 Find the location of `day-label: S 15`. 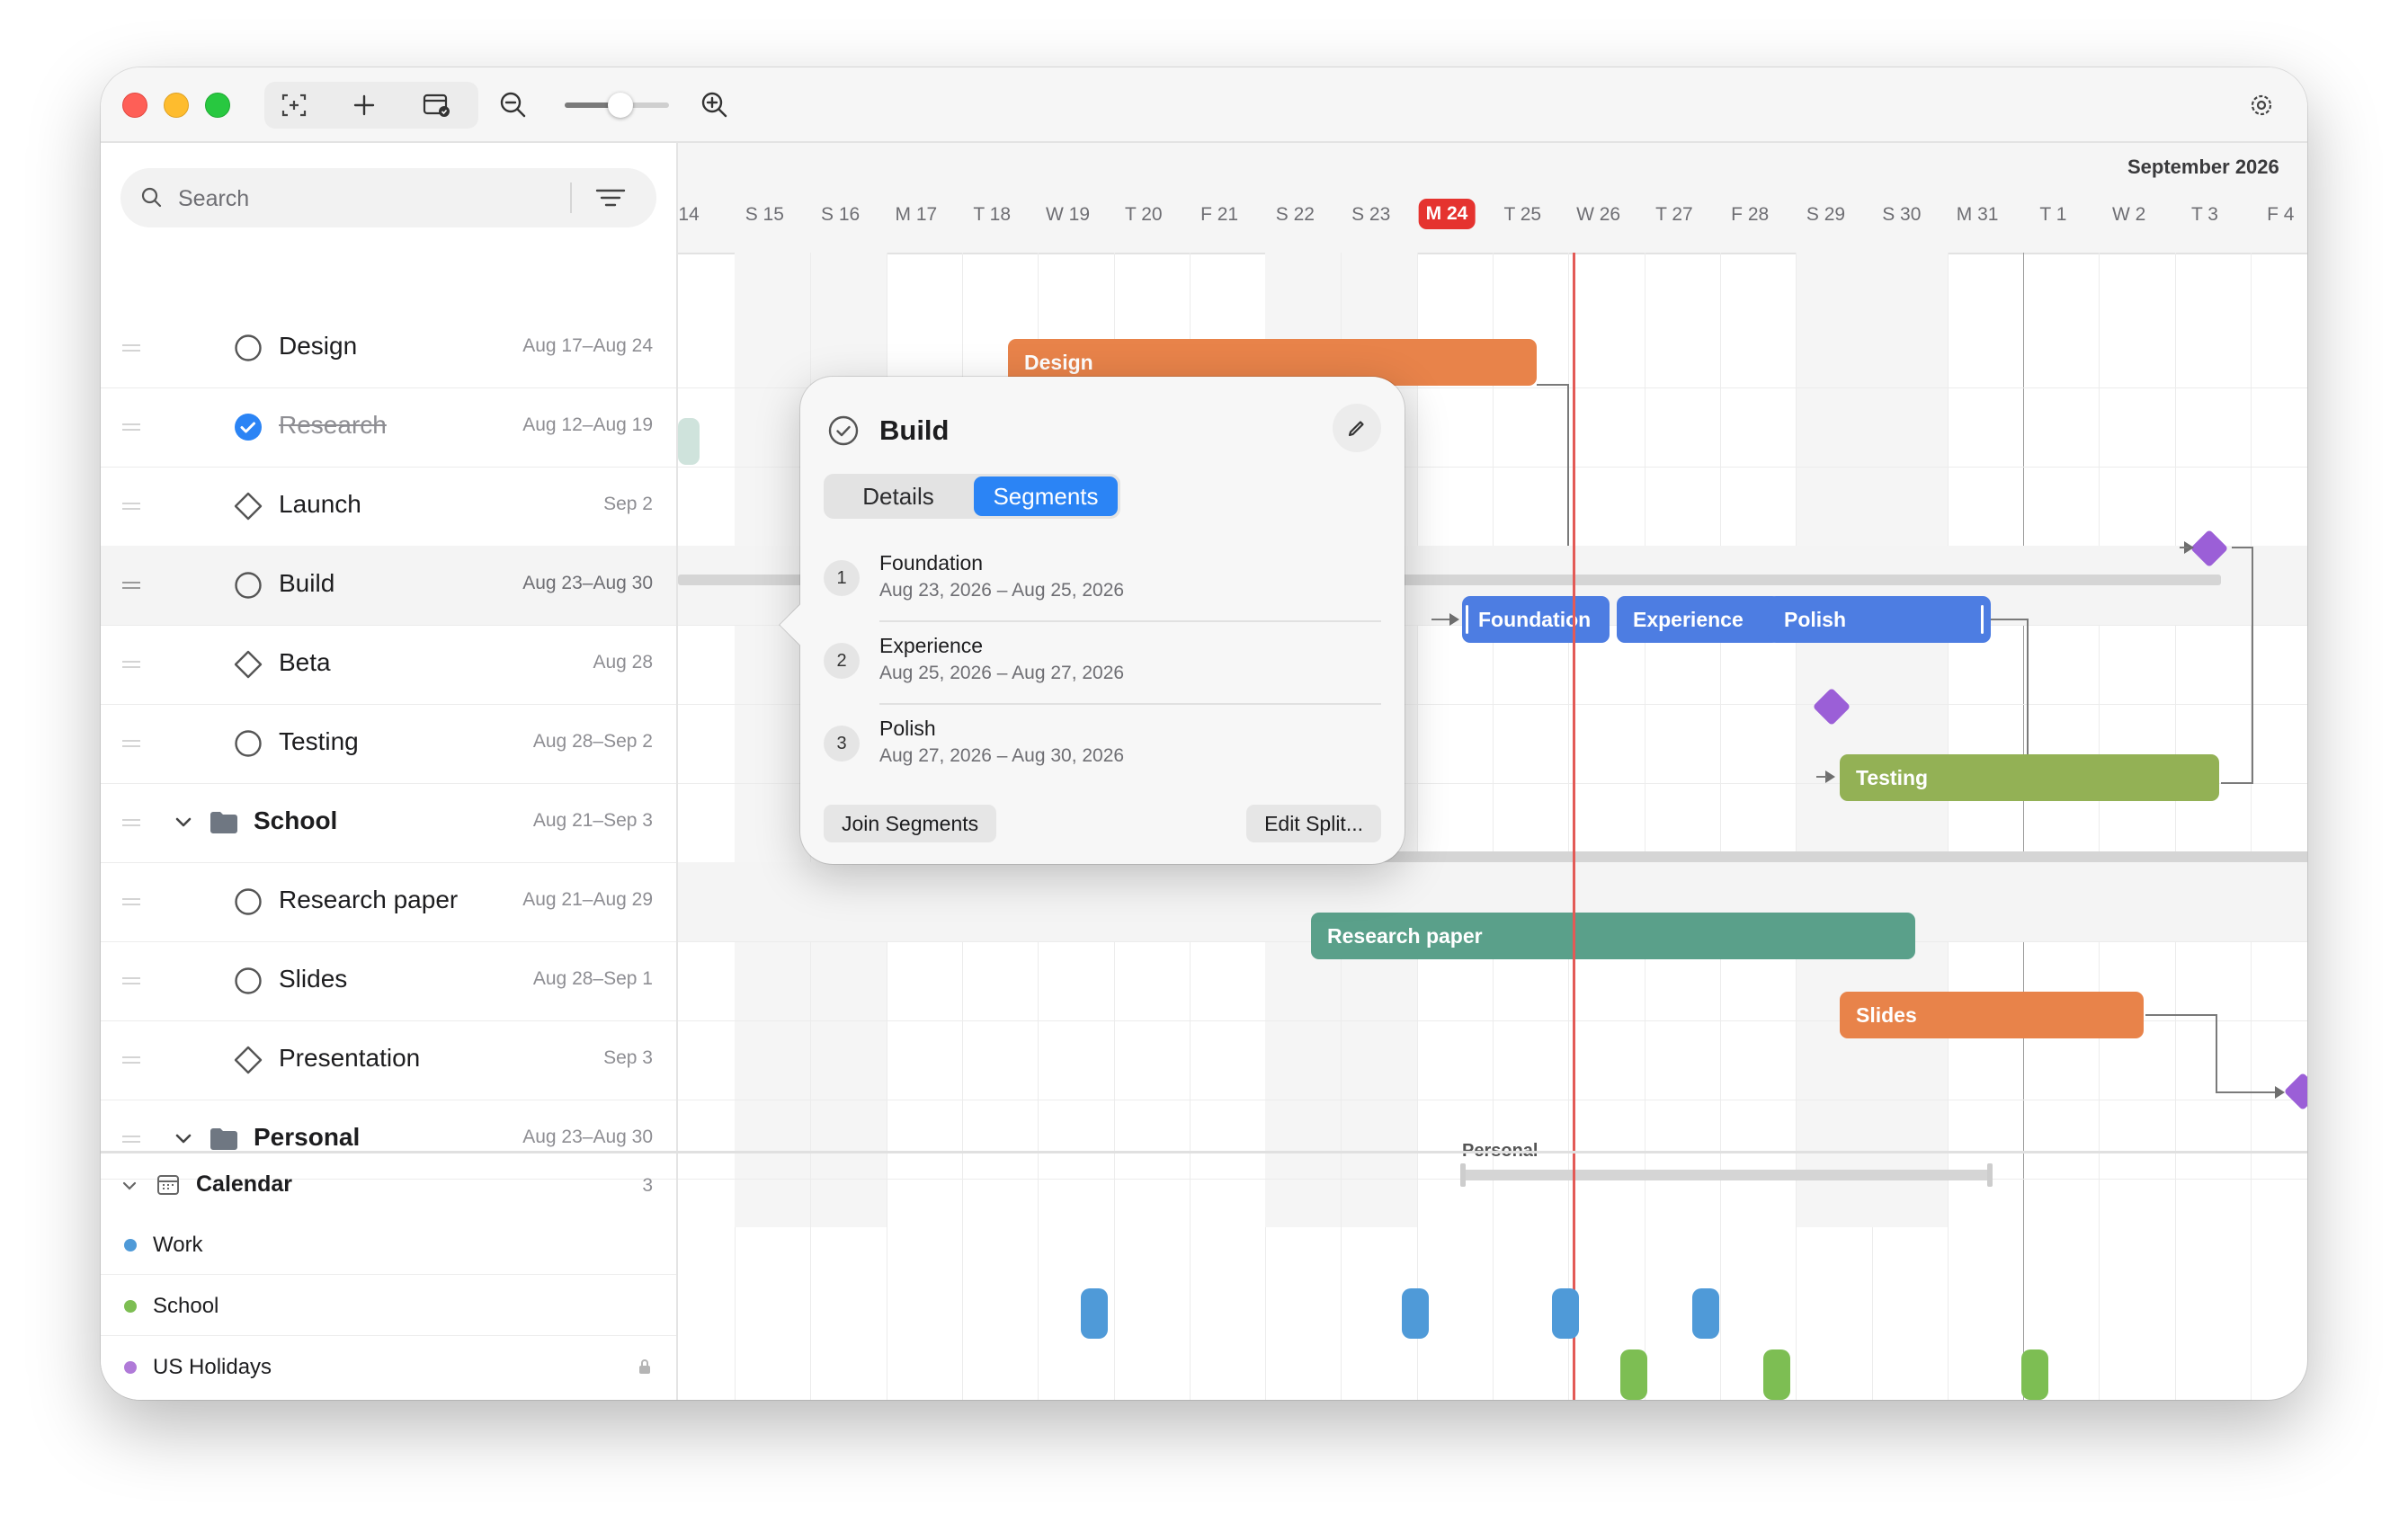

day-label: S 15 is located at coordinates (764, 214).